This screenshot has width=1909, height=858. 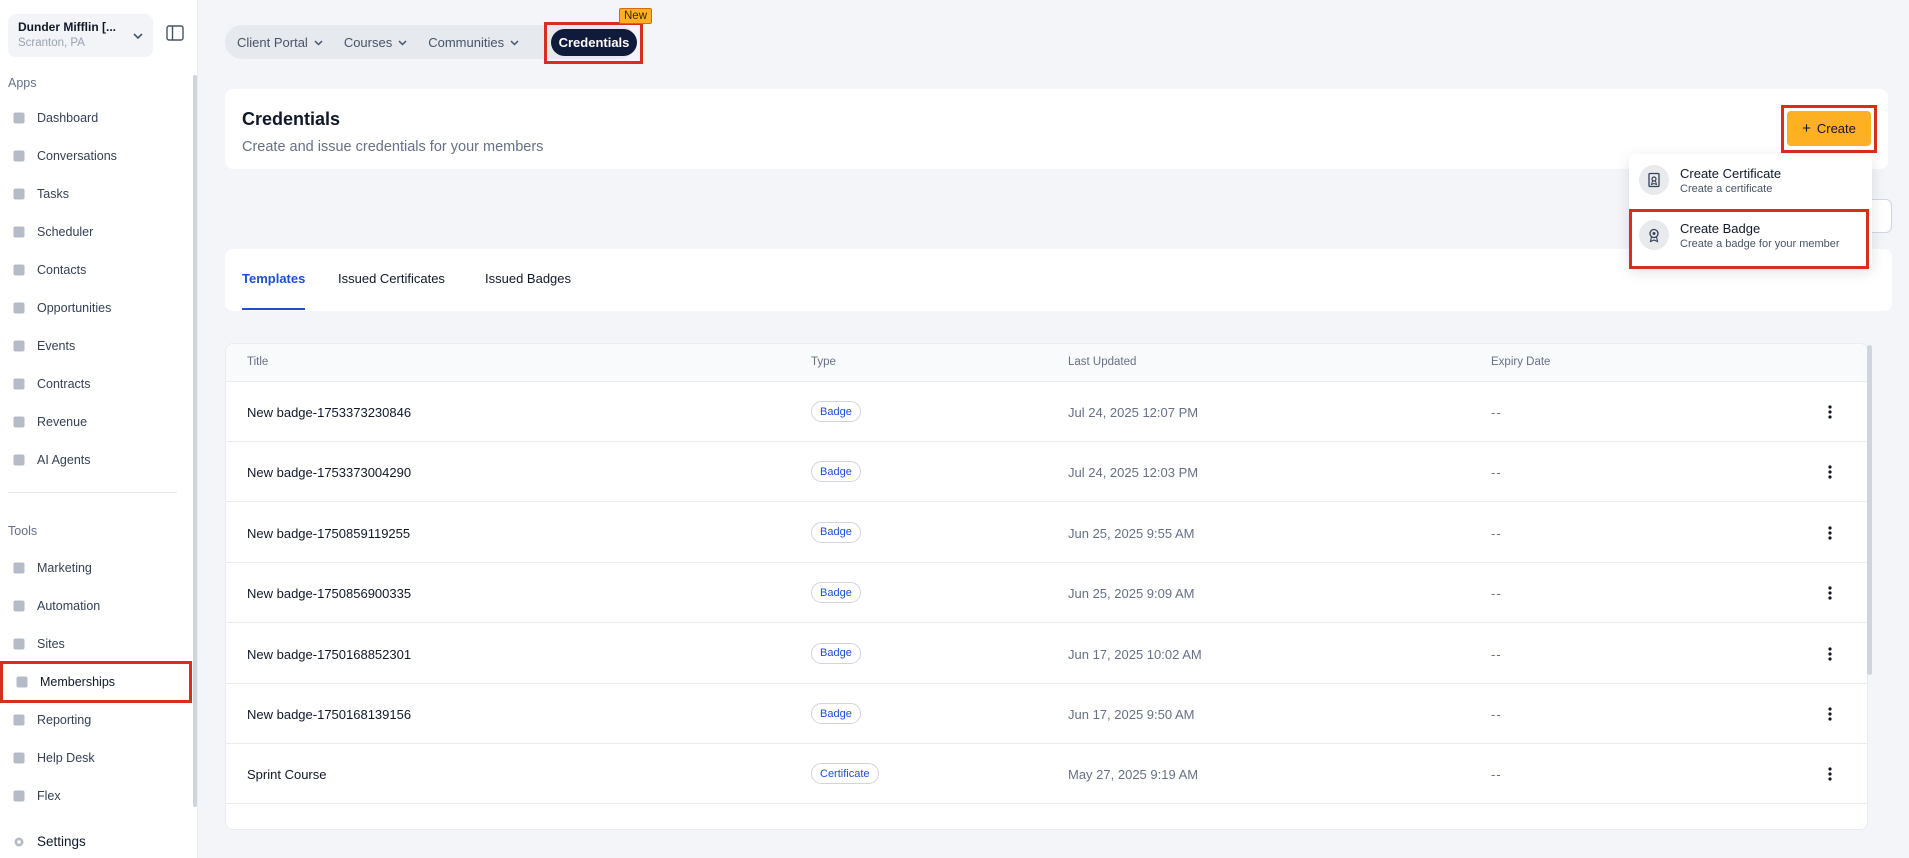 What do you see at coordinates (96, 758) in the screenshot?
I see `sidebar-item-help-desk: Help Desk` at bounding box center [96, 758].